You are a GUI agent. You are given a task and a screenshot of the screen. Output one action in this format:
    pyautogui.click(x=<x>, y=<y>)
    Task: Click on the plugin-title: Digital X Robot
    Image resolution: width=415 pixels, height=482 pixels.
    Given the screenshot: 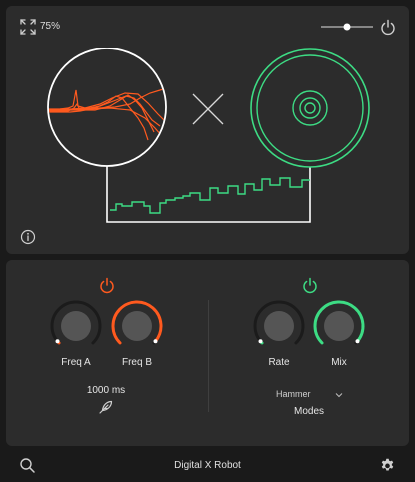 What is the action you would take?
    pyautogui.click(x=207, y=465)
    